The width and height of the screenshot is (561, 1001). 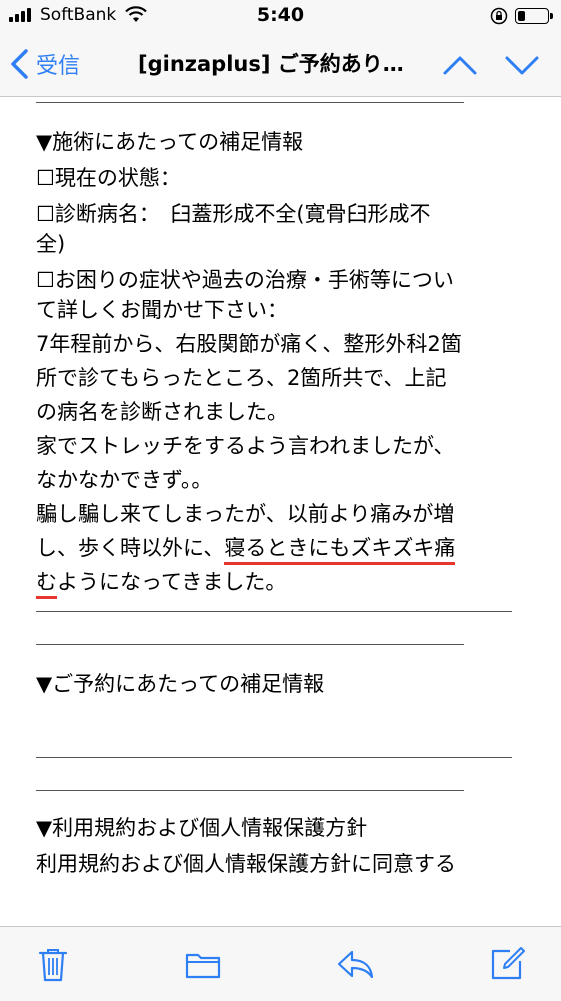 What do you see at coordinates (170, 142) in the screenshot?
I see `section-heading: ▼施術にあたっての補足情報` at bounding box center [170, 142].